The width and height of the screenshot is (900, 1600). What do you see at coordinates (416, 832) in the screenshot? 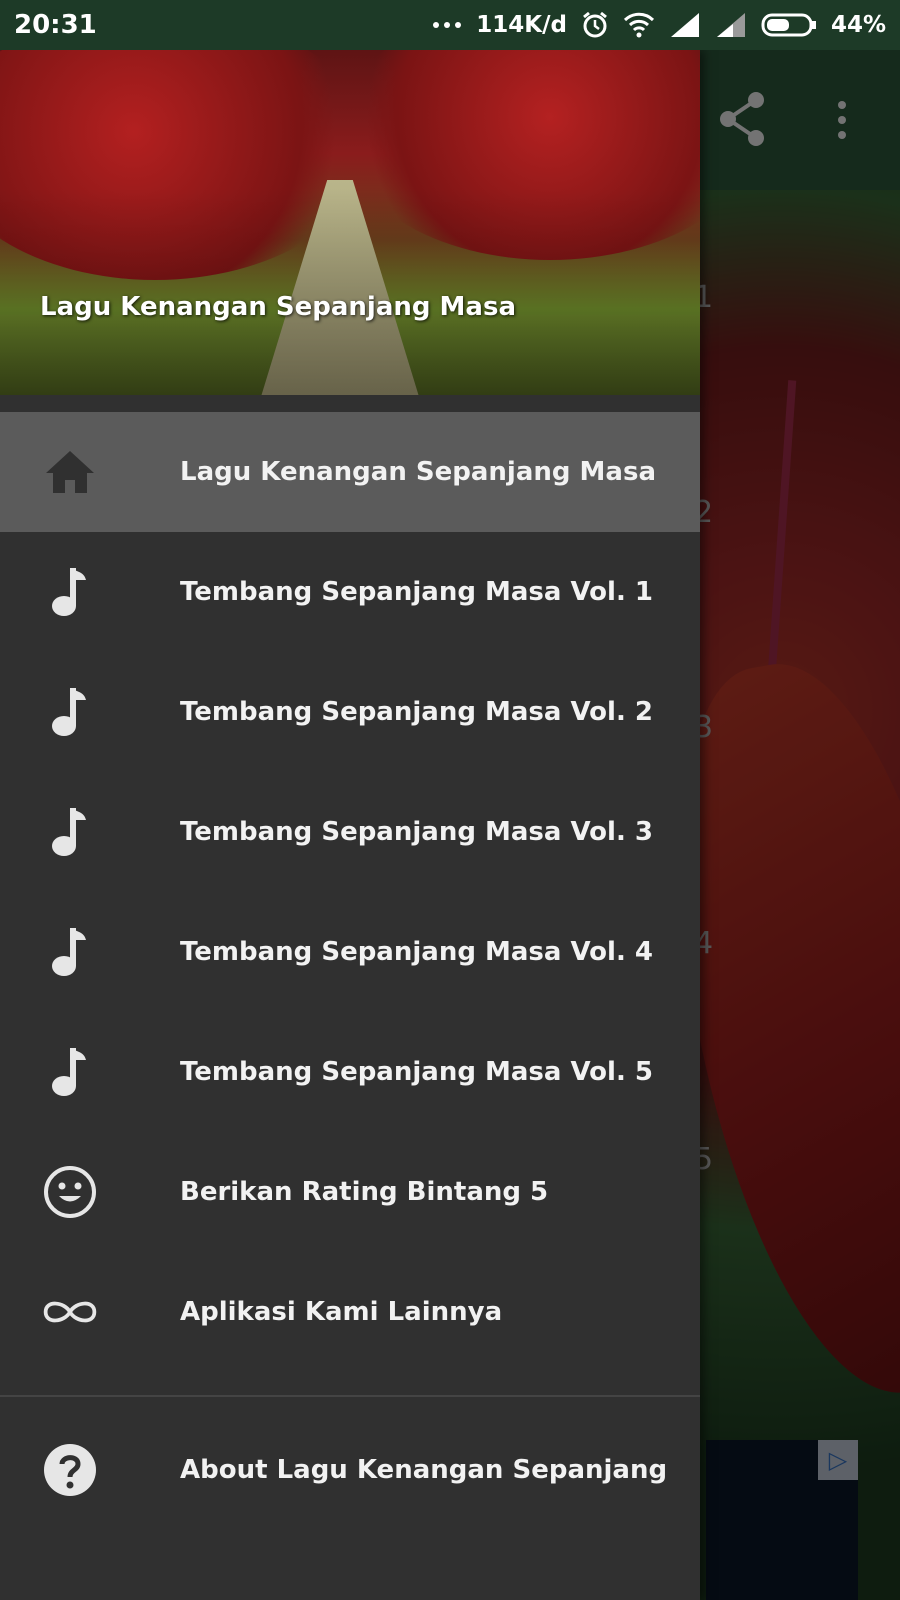
I see `drawer-item-label: Tembang Sepanjang Masa Vol. 3` at bounding box center [416, 832].